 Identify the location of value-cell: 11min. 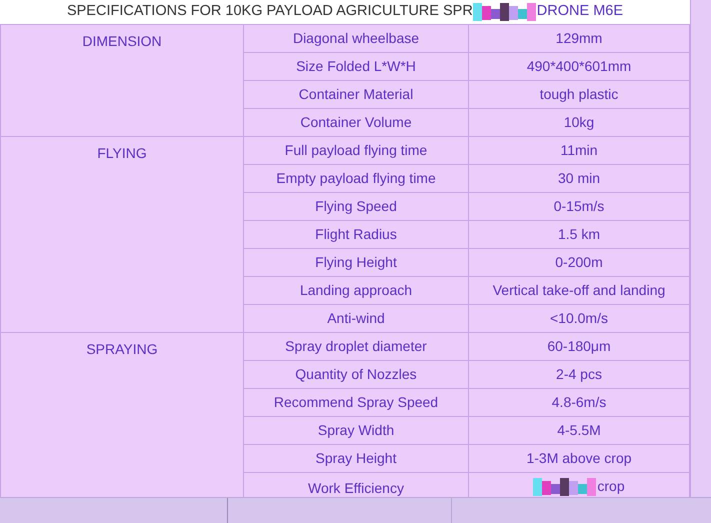
(579, 150).